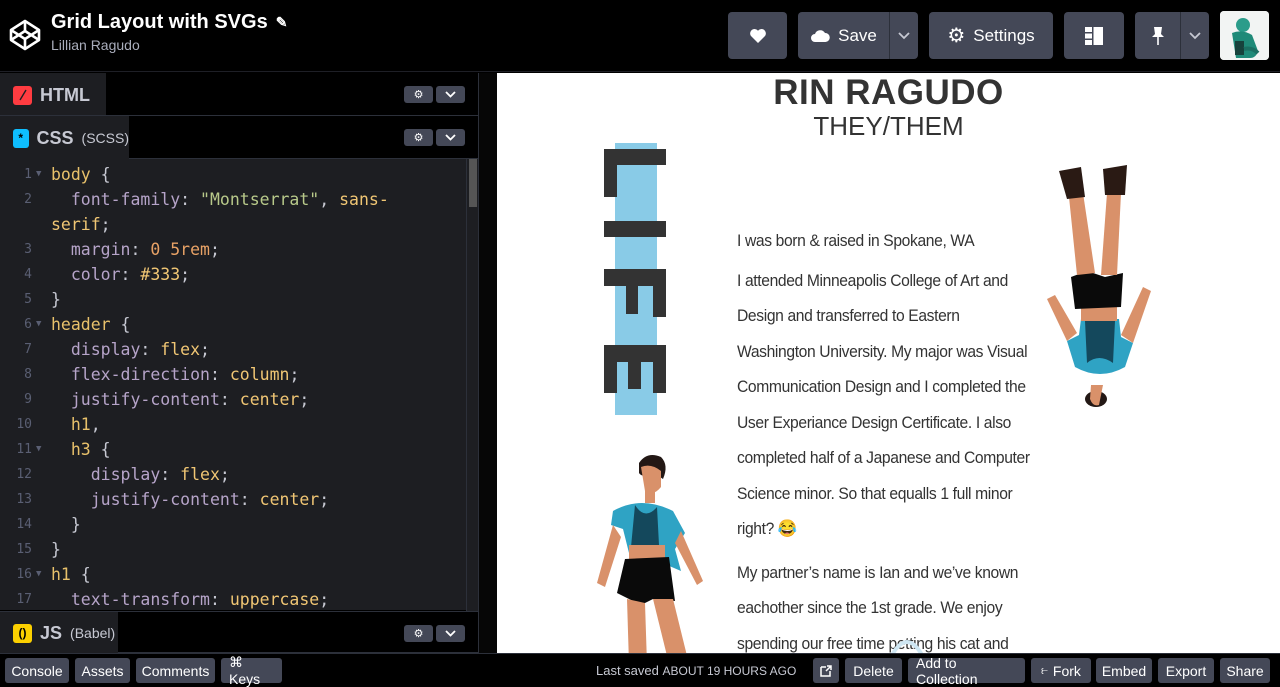 This screenshot has height=687, width=1280. I want to click on code-line: 13 justify-content: center;, so click(231, 499).